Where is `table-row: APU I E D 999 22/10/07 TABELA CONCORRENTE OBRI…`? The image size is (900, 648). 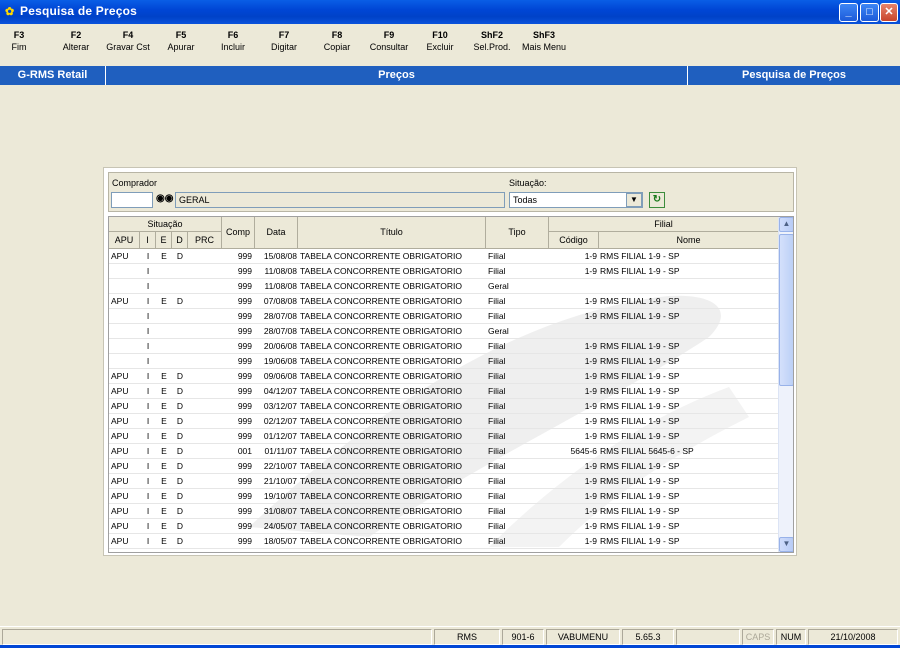 table-row: APU I E D 999 22/10/07 TABELA CONCORRENTE OBRI… is located at coordinates (444, 466).